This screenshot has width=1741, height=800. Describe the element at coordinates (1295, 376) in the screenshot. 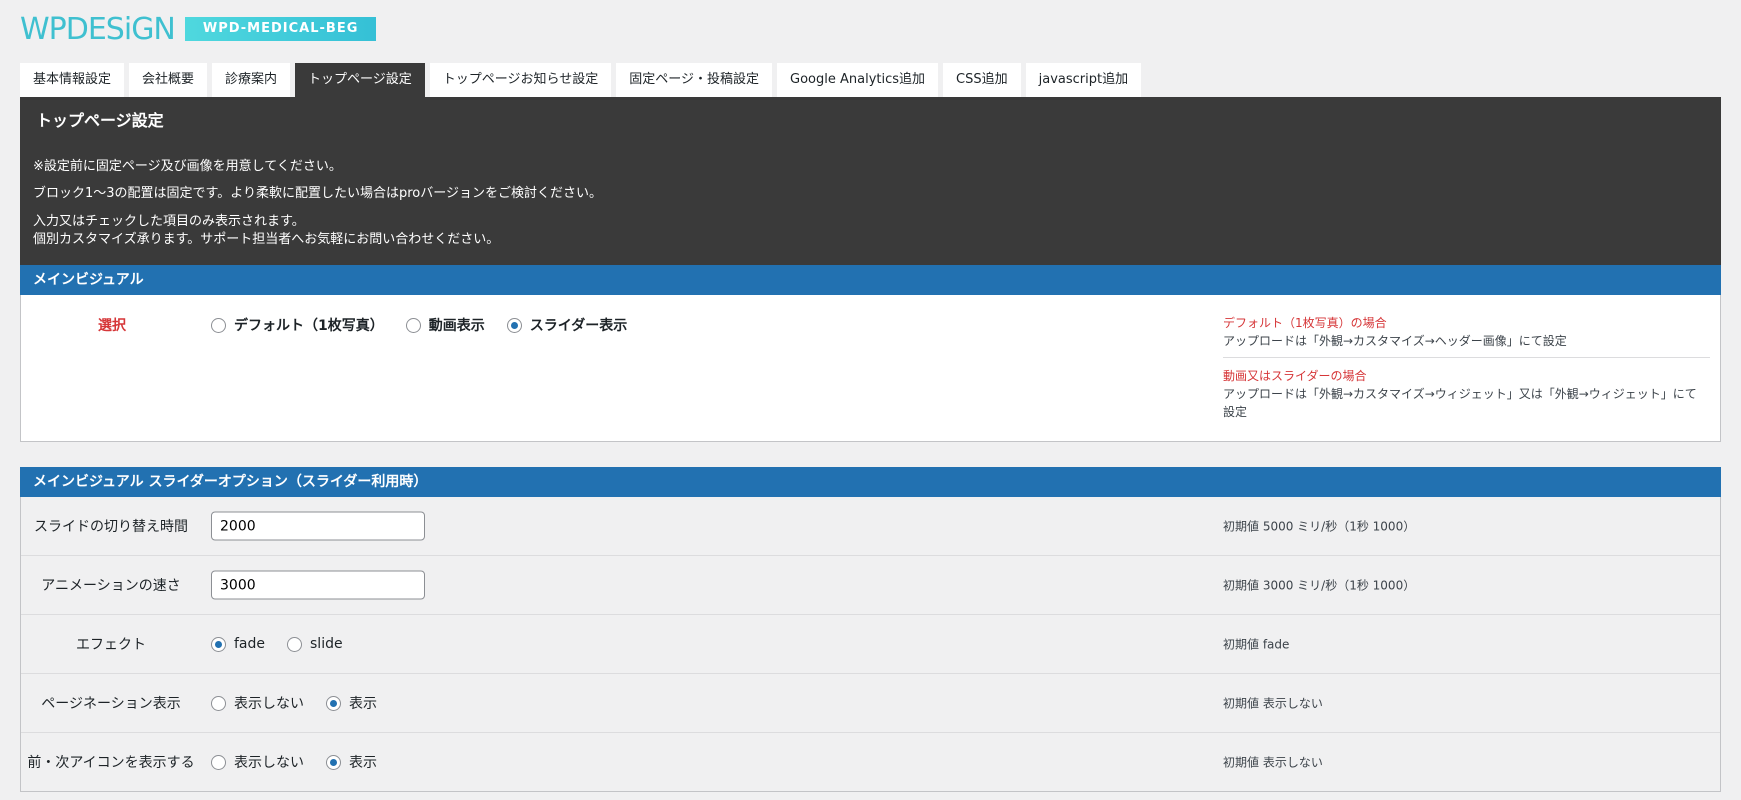

I see `note-slider-title: 動画又はスライダーの場合` at that location.